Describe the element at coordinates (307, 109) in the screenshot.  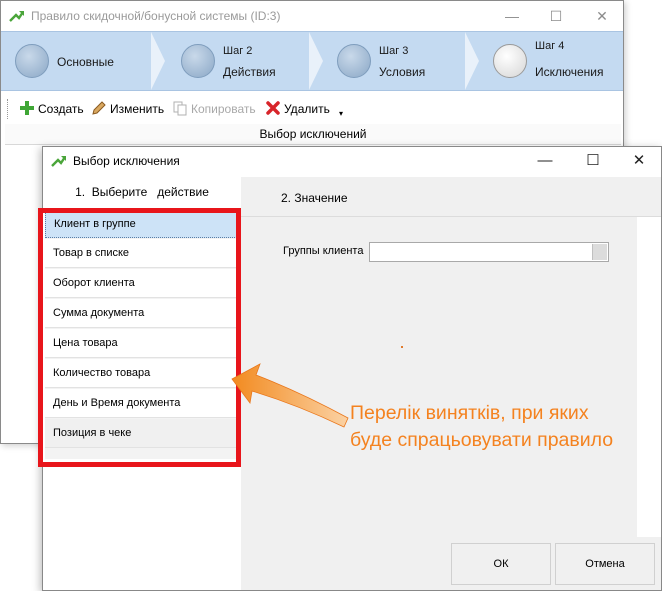
I see `delete-label: Удалить` at that location.